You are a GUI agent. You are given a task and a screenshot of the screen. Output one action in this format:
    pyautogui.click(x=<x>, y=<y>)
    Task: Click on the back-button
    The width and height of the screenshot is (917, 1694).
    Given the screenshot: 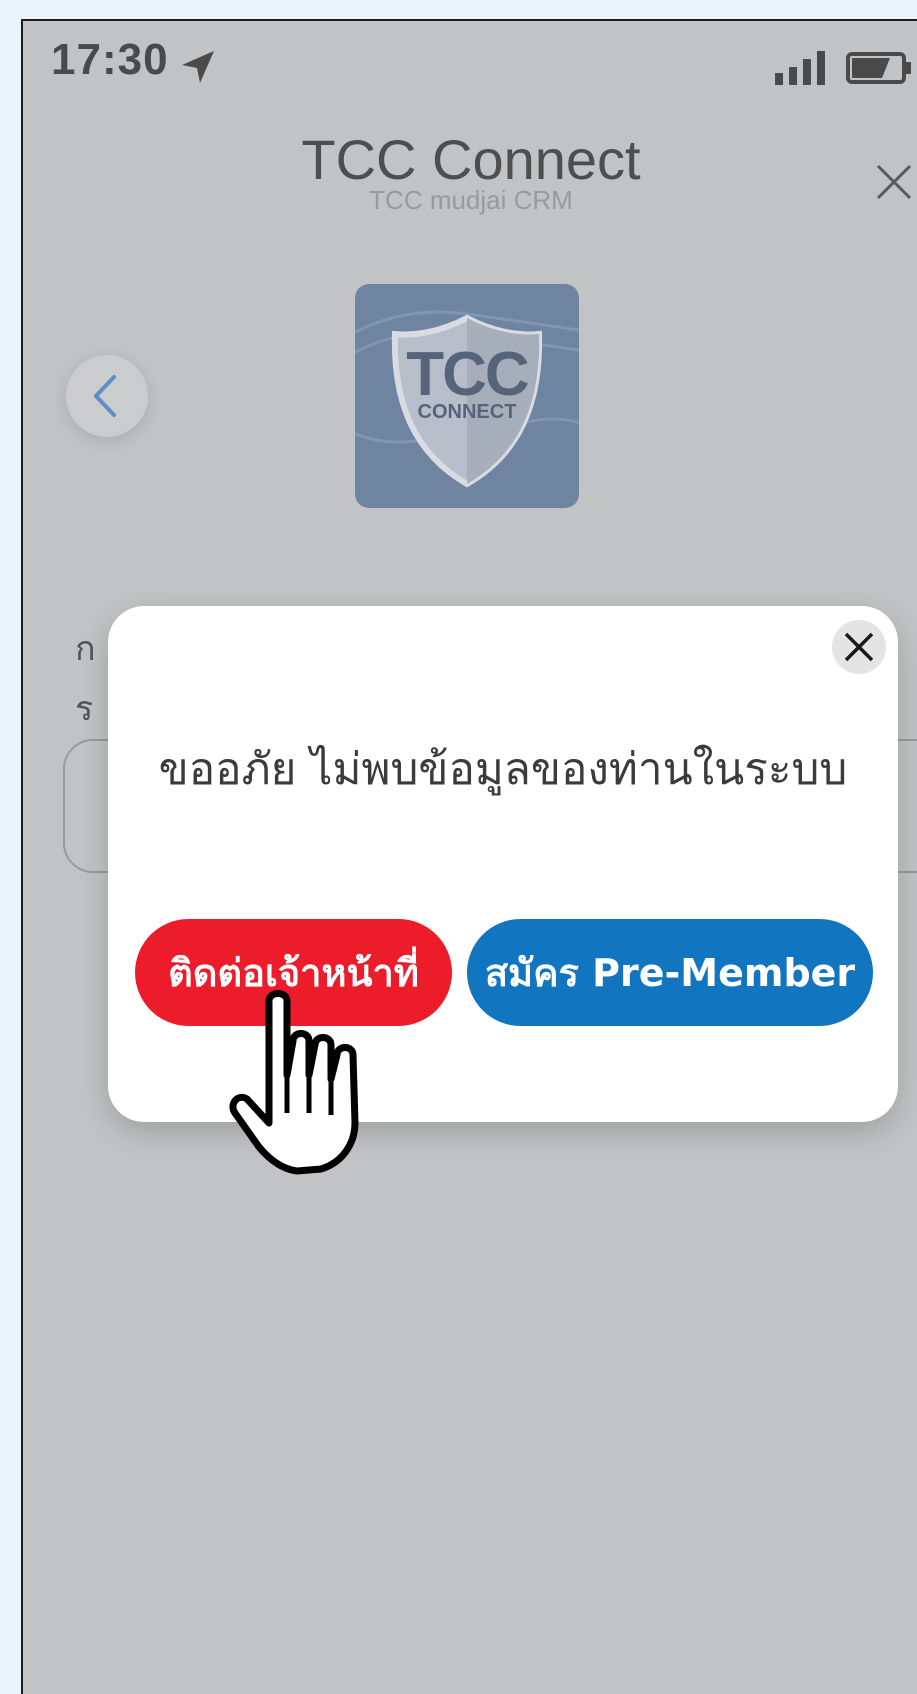 What is the action you would take?
    pyautogui.click(x=107, y=396)
    